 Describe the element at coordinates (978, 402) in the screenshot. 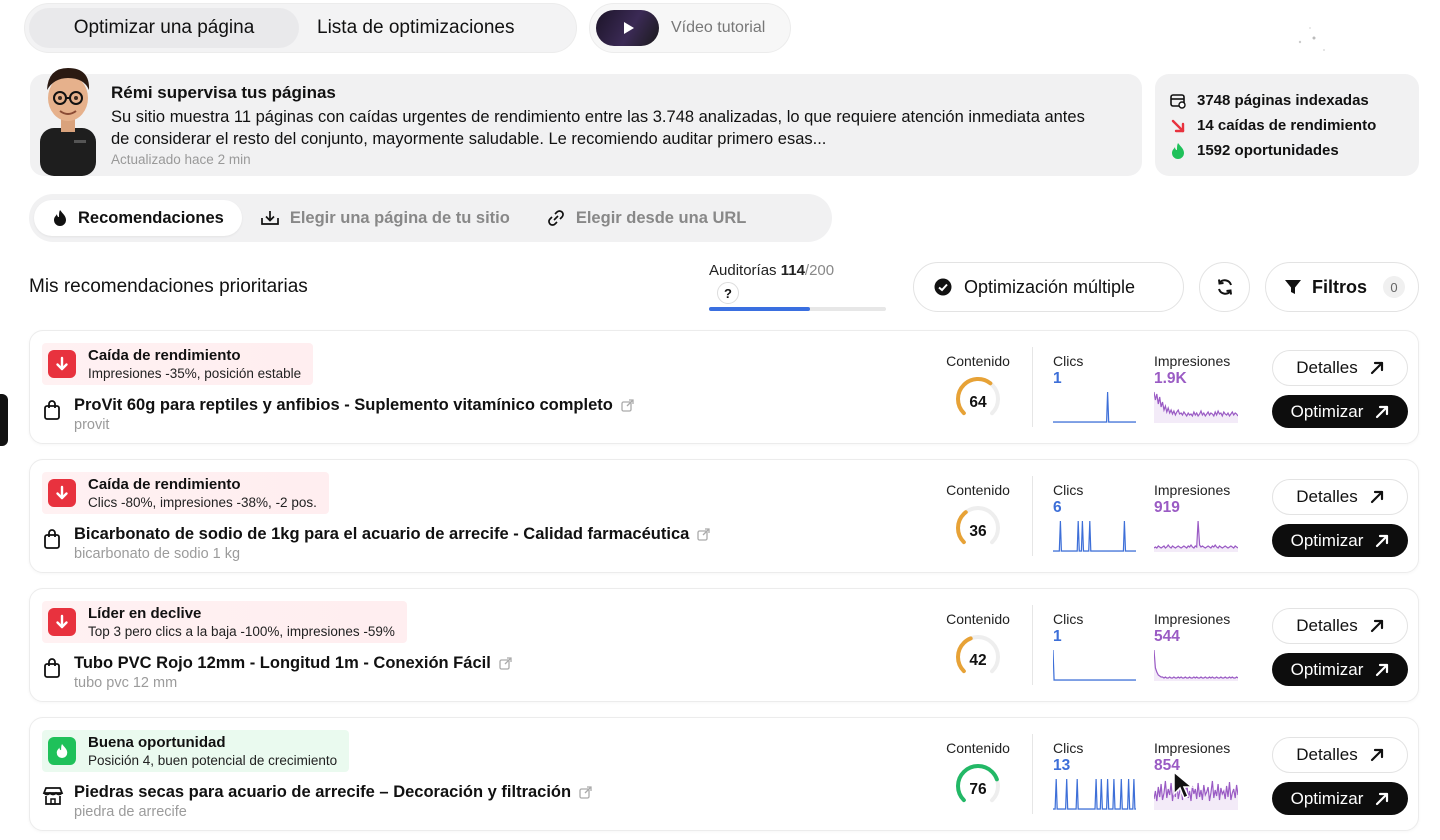

I see `content-score-value: 64` at that location.